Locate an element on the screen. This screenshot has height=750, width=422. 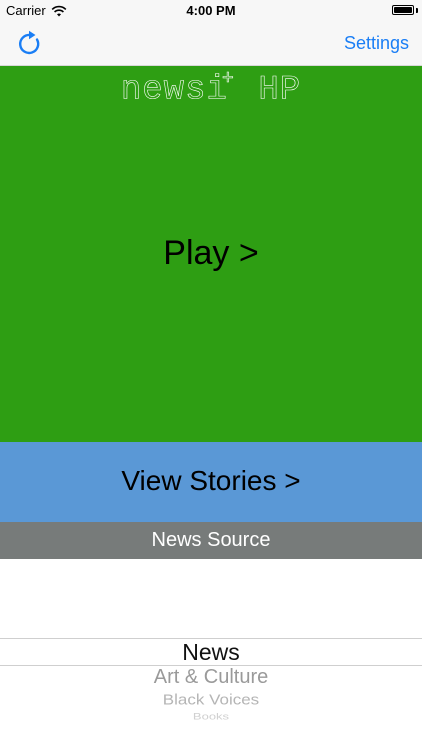
play-label: Play > is located at coordinates (211, 253).